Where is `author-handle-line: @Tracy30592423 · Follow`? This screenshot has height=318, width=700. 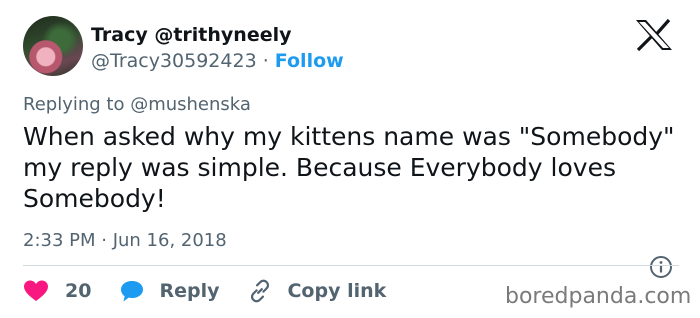
author-handle-line: @Tracy30592423 · Follow is located at coordinates (217, 61).